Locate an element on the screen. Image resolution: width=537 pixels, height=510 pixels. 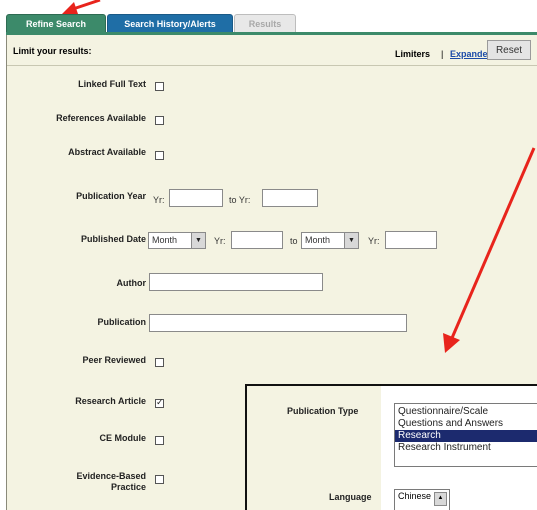
publication-type-option-selected: Research is located at coordinates (466, 436).